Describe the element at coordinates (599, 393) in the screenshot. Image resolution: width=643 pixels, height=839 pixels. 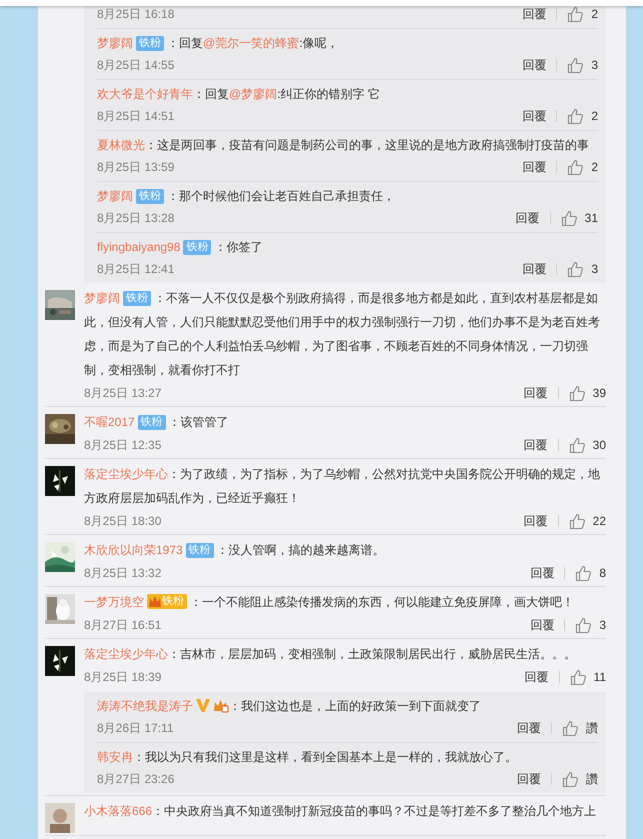
I see `like-count: 39` at that location.